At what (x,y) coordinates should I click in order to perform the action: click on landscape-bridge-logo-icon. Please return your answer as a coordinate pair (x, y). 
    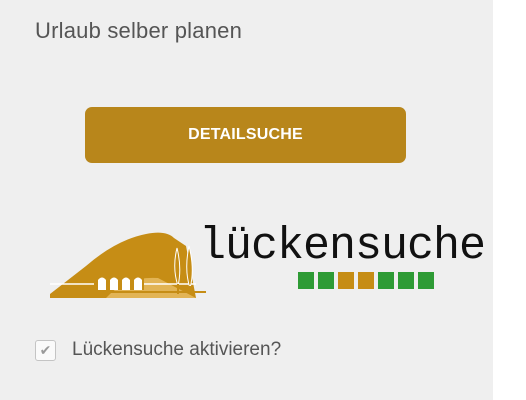
    Looking at the image, I should click on (128, 265).